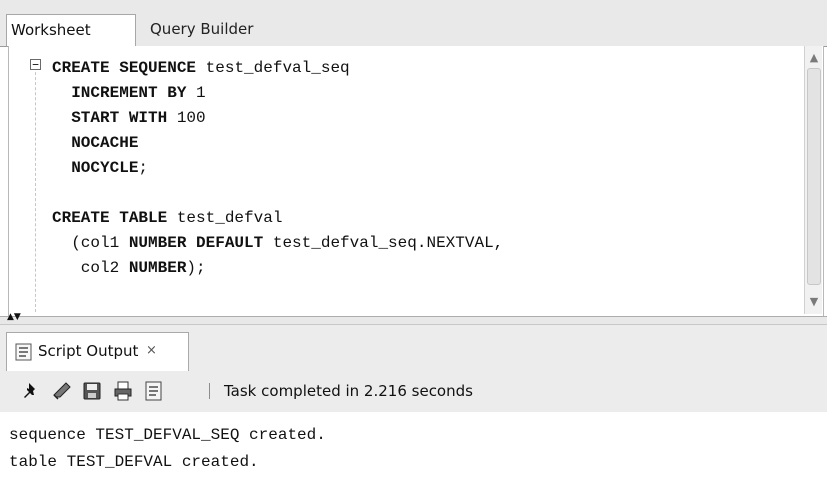 The width and height of the screenshot is (827, 488). What do you see at coordinates (92, 391) in the screenshot?
I see `save-icon` at bounding box center [92, 391].